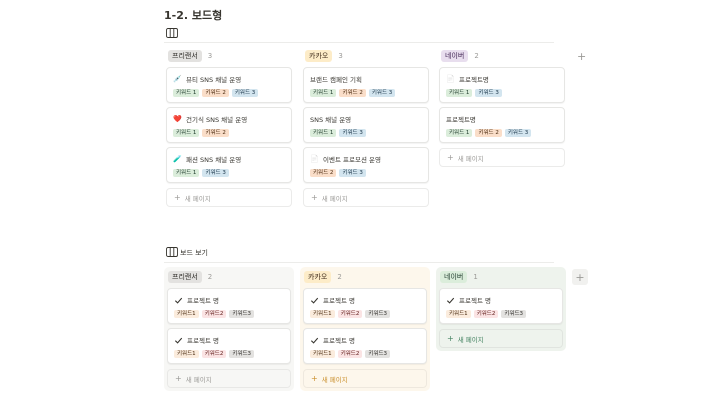 The width and height of the screenshot is (720, 405). I want to click on board-card: 브랜드 캠페인 기획키워드 1 키워드 2 키워드 3, so click(366, 85).